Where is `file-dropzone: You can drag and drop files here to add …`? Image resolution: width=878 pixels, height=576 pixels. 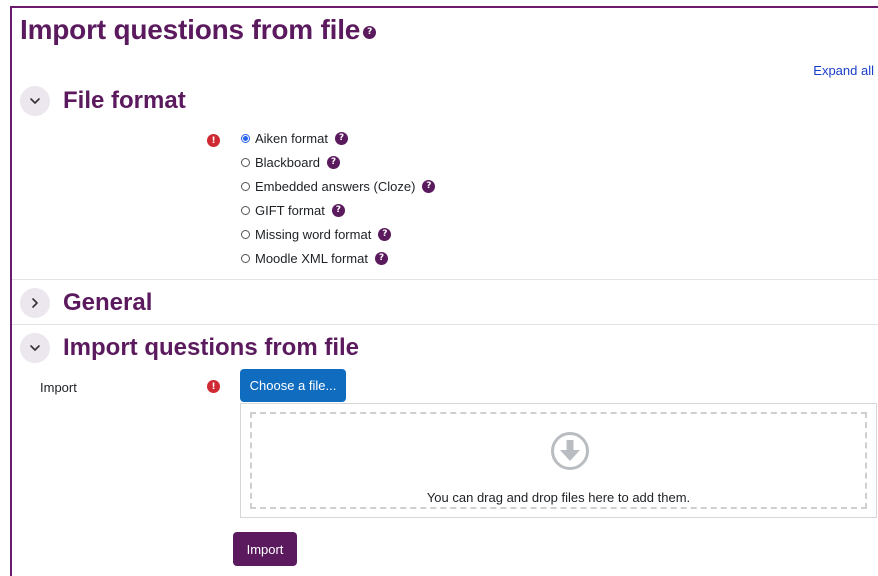
file-dropzone: You can drag and drop files here to add … is located at coordinates (558, 460).